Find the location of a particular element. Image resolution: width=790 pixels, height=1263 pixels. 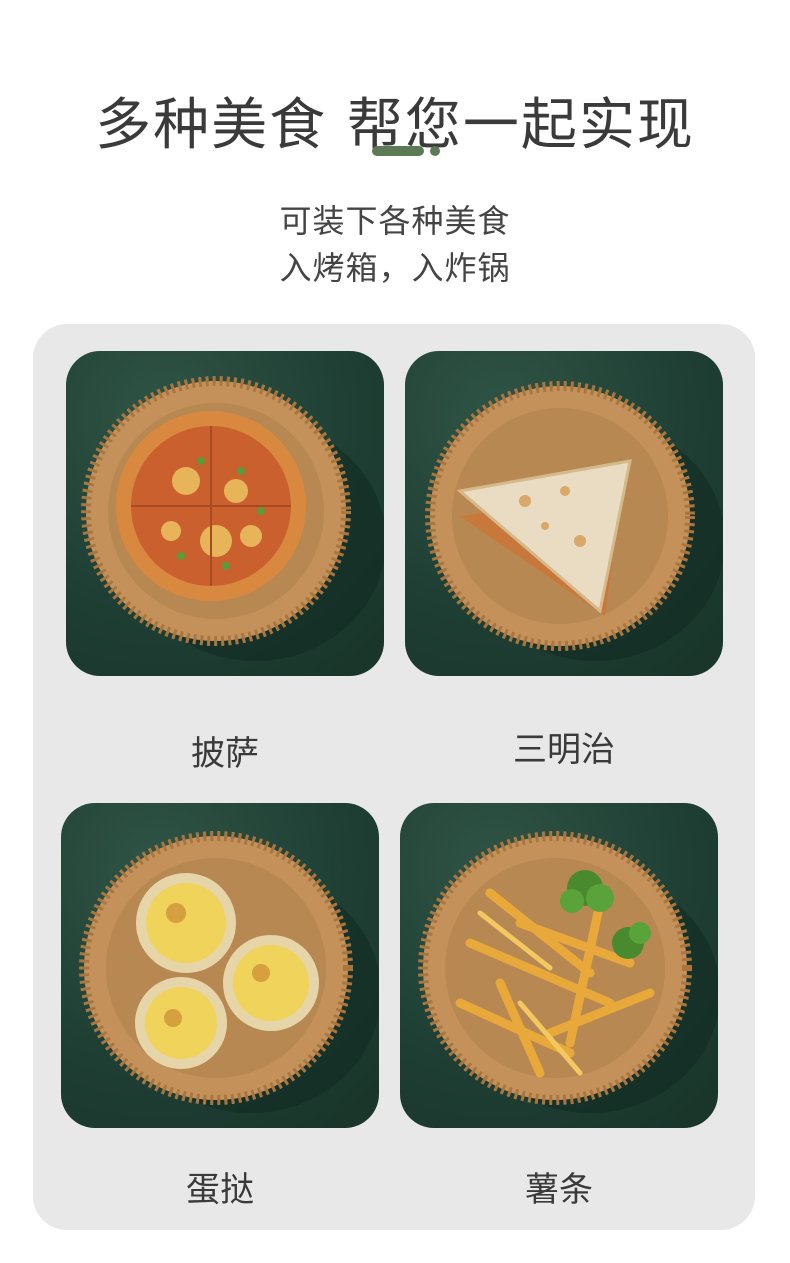

divider-bar is located at coordinates (398, 151).